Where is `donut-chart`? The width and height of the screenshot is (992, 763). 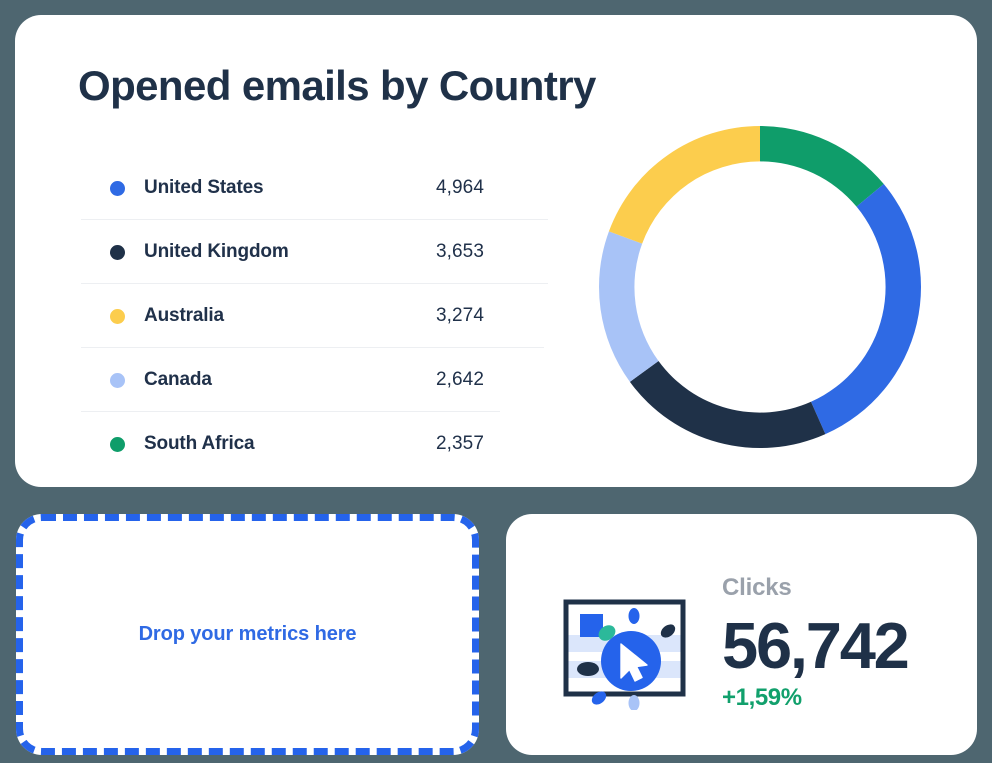 donut-chart is located at coordinates (760, 287).